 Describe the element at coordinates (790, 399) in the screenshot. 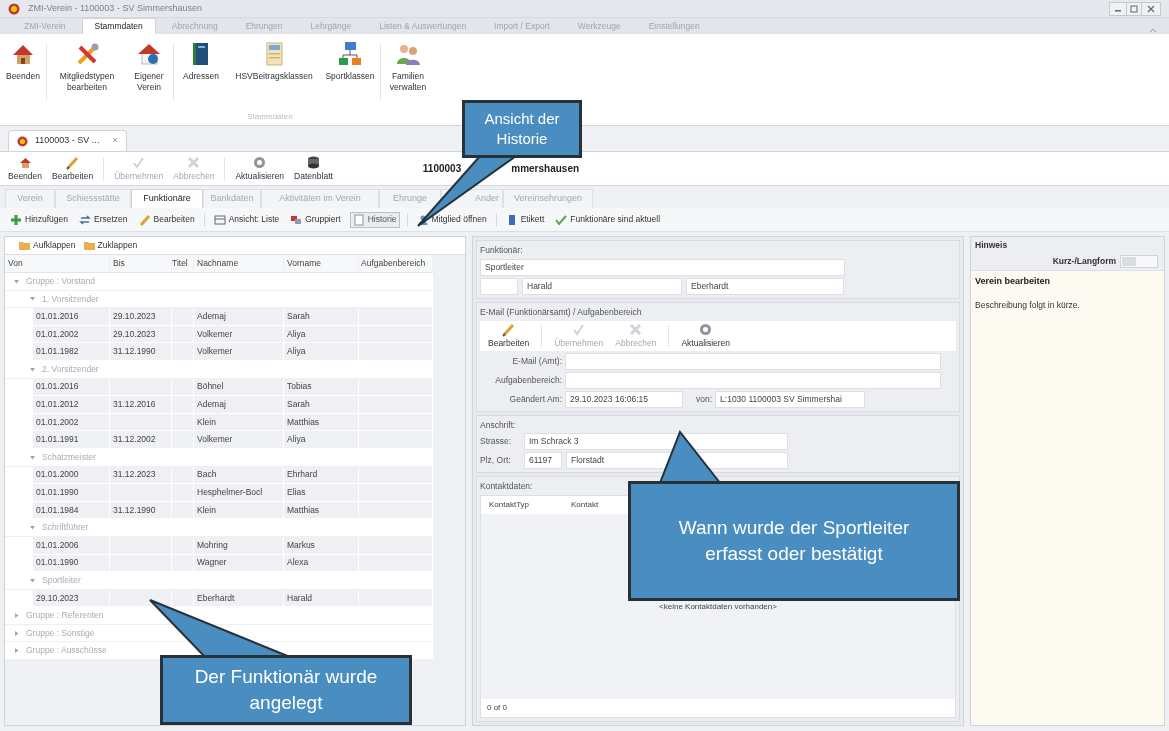

I see `input-field: L:1030 1100003 SV Simmershai` at that location.